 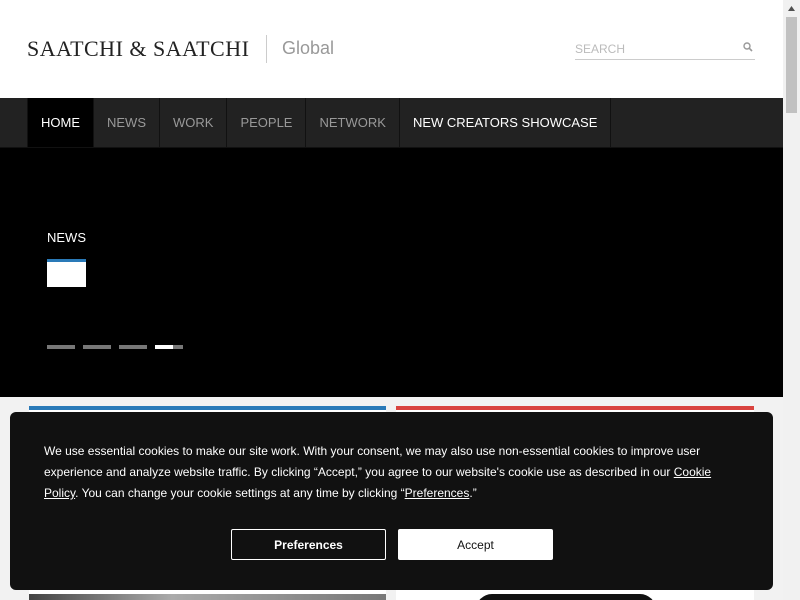 I want to click on search-box, so click(x=665, y=50).